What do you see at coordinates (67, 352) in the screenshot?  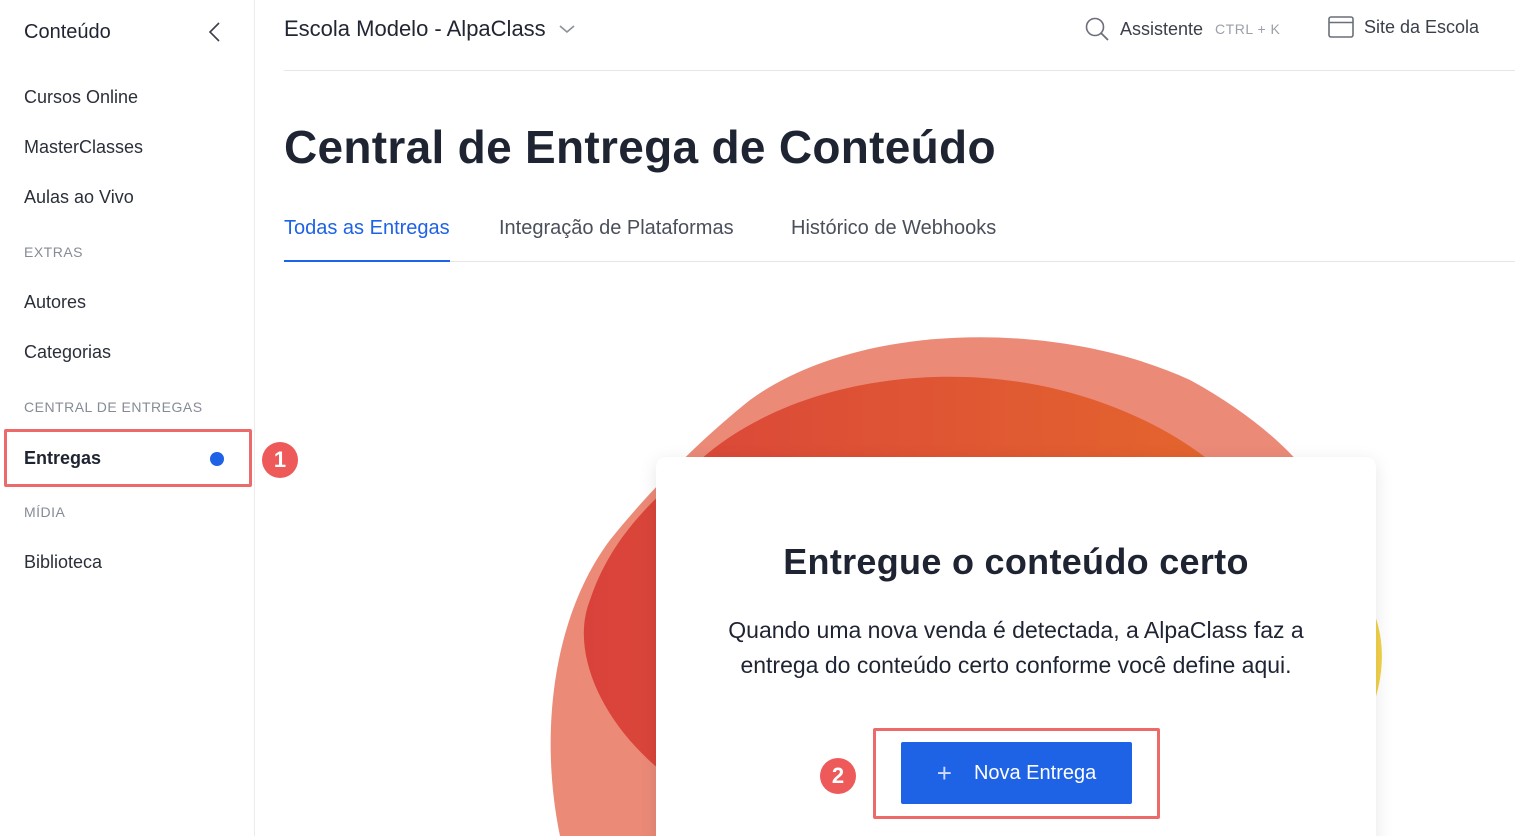 I see `sidebar-item-categorias: Categorias` at bounding box center [67, 352].